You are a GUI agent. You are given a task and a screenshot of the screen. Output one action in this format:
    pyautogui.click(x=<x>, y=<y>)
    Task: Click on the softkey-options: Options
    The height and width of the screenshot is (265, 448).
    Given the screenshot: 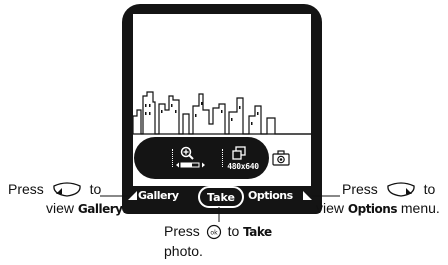 What is the action you would take?
    pyautogui.click(x=270, y=195)
    